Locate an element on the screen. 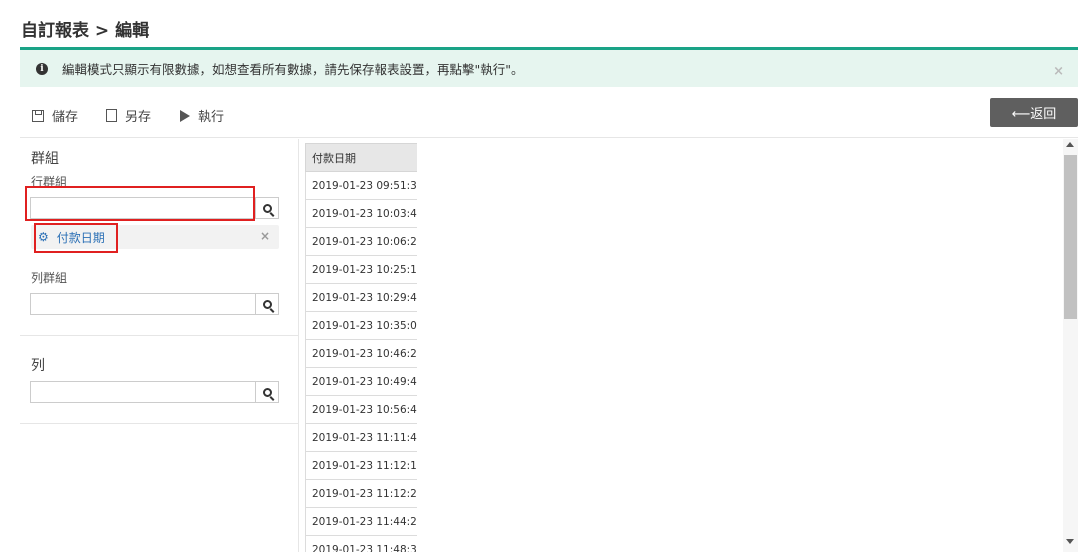 This screenshot has height=552, width=1078. table-row: 2019-01-23 10:03:47 is located at coordinates (361, 213).